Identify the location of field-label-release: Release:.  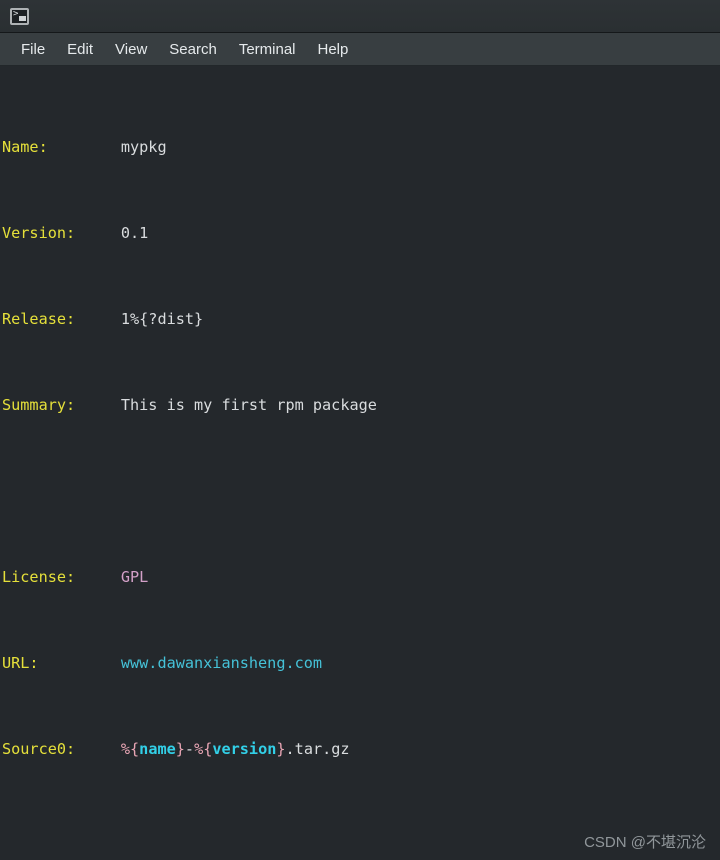
(39, 318).